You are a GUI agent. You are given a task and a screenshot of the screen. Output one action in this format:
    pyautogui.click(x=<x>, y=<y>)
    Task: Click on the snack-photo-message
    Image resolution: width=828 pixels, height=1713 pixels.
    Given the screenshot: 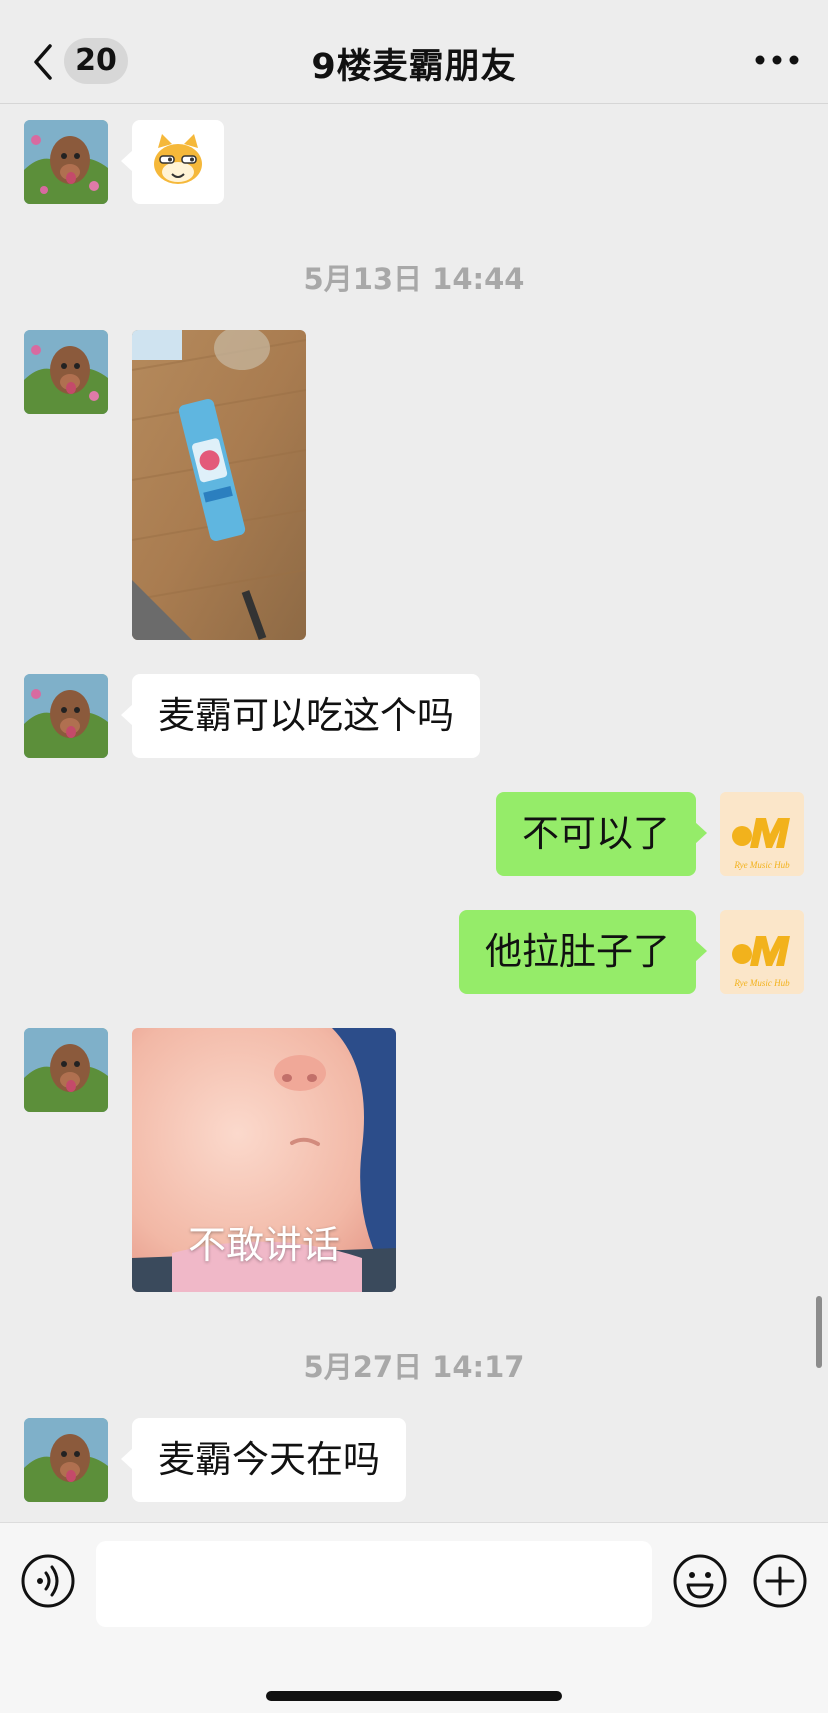 What is the action you would take?
    pyautogui.click(x=219, y=485)
    